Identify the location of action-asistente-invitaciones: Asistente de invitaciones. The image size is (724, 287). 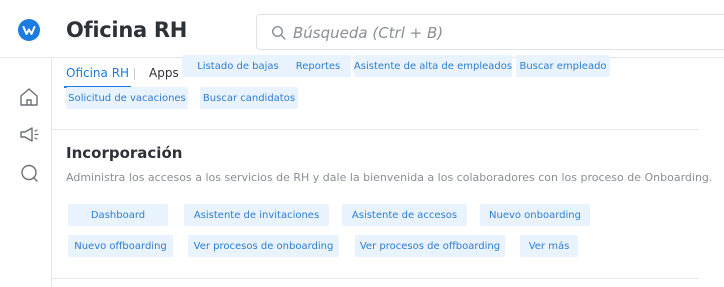
(256, 215).